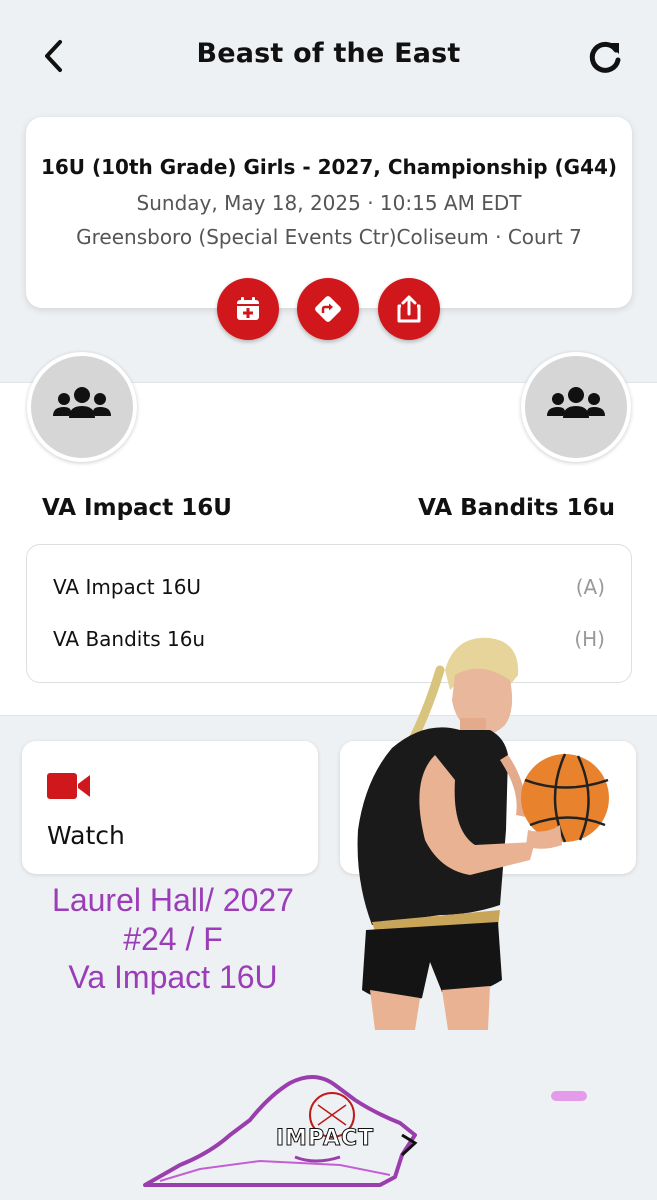  Describe the element at coordinates (173, 900) in the screenshot. I see `player-name-year: Laurel Hall/ 2027` at that location.